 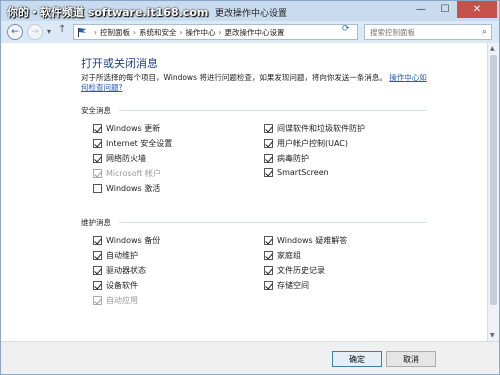 I want to click on ok-button: 确定, so click(x=357, y=359).